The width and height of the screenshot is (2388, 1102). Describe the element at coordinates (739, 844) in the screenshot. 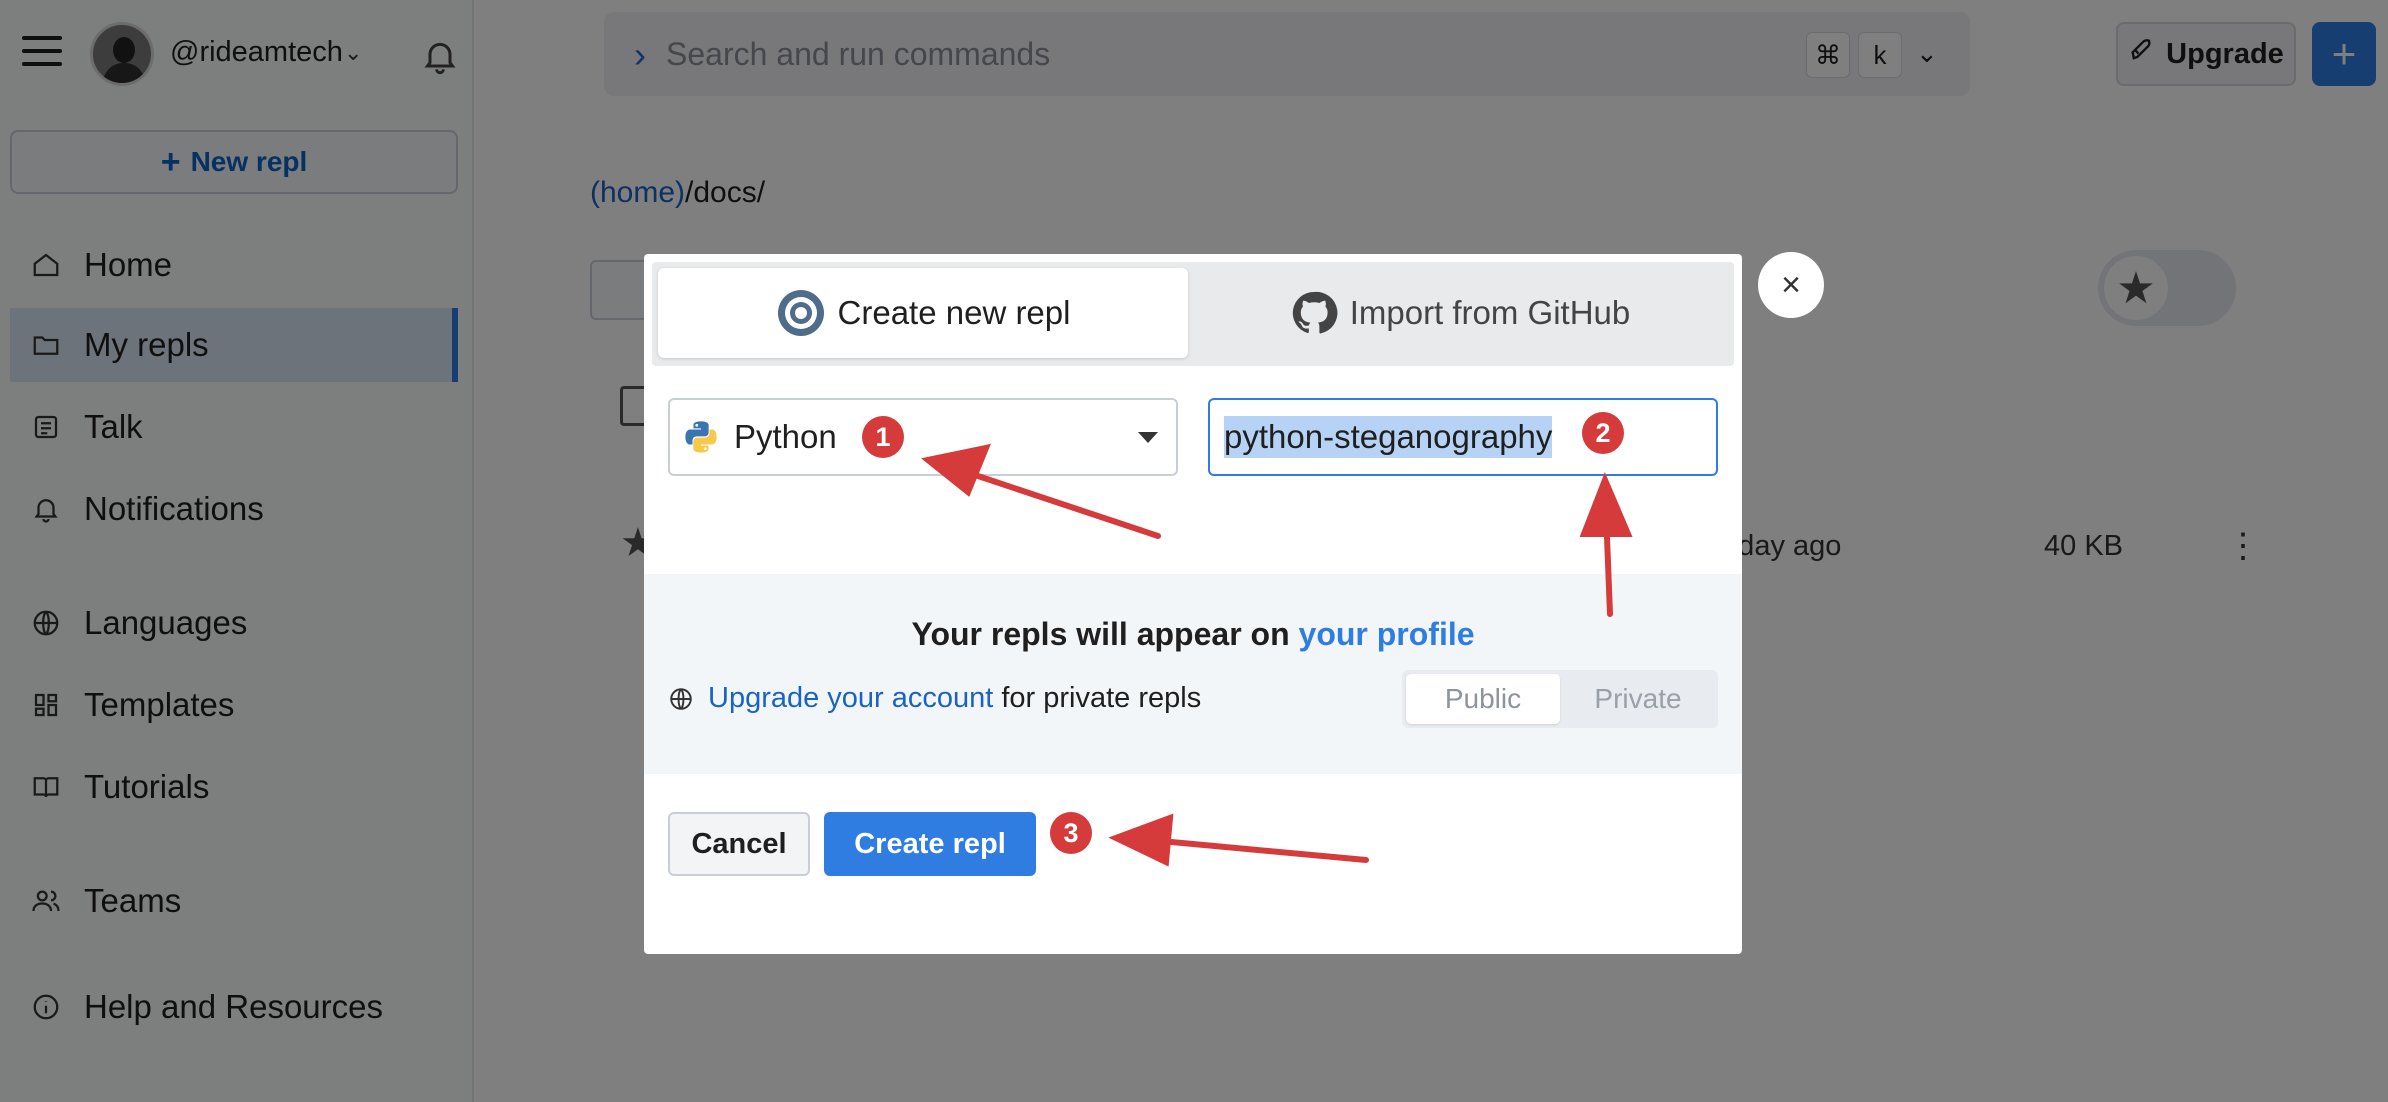

I see `cancel-button: Cancel` at that location.